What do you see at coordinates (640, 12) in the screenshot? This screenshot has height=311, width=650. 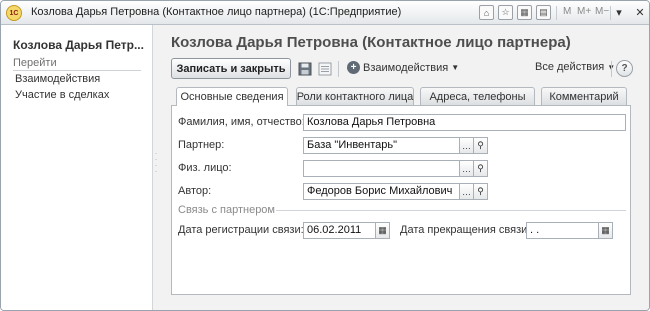 I see `close-icon: ✕` at bounding box center [640, 12].